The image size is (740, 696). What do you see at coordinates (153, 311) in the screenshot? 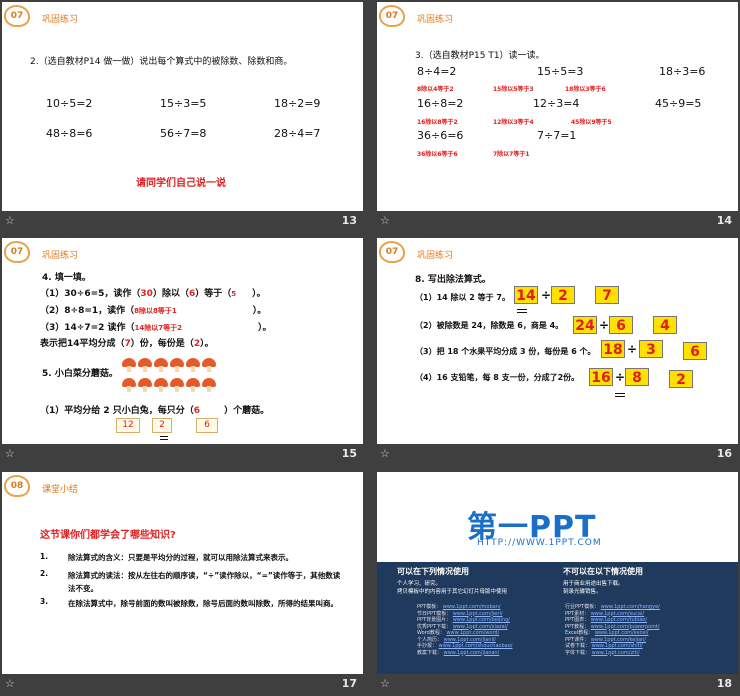
I see `fill-line-2: （2）8÷8=1，读作（8除以8等于1）。` at bounding box center [153, 311].